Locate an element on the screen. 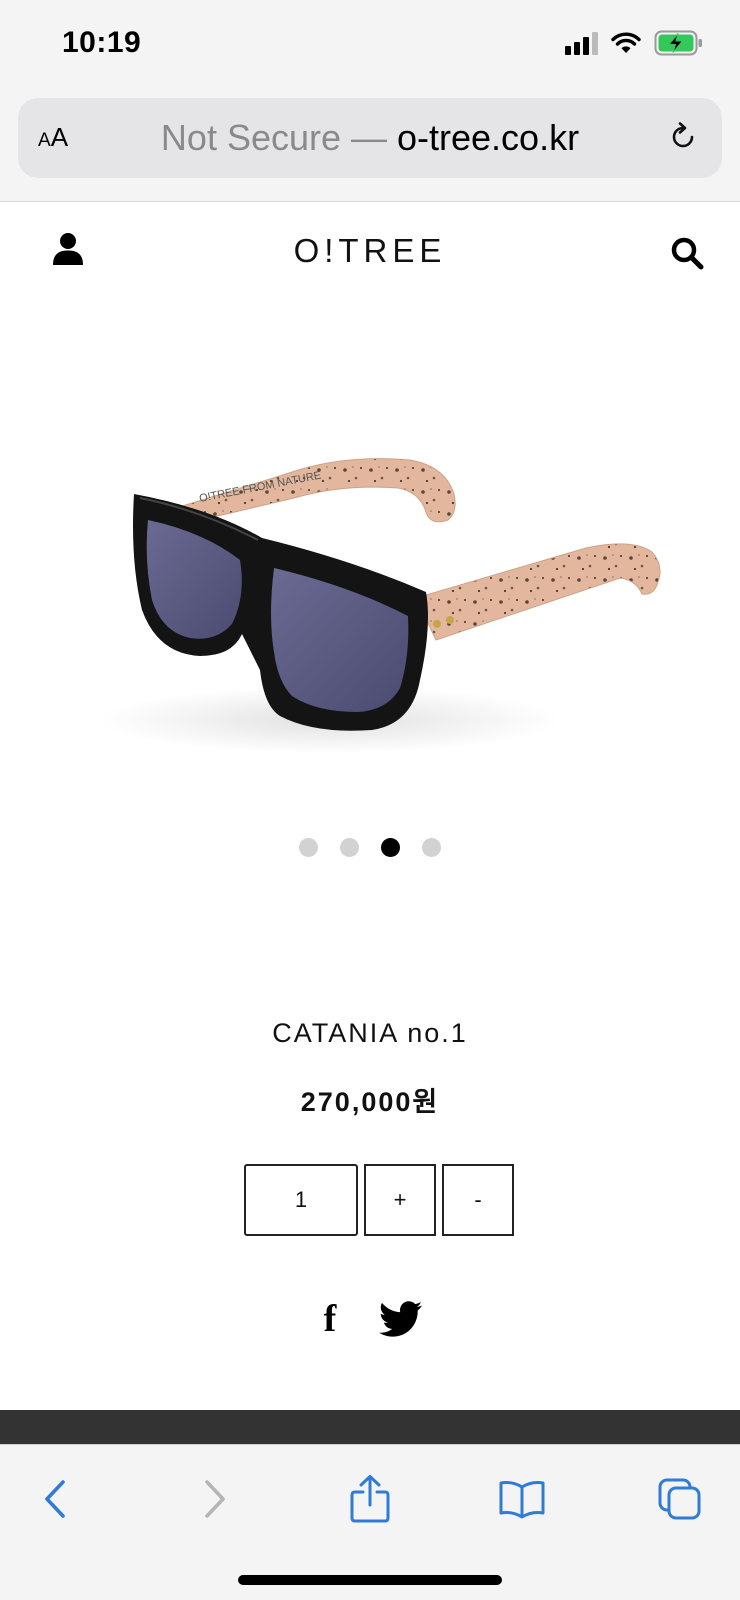 This screenshot has height=1600, width=740. browser-toolbar is located at coordinates (370, 1522).